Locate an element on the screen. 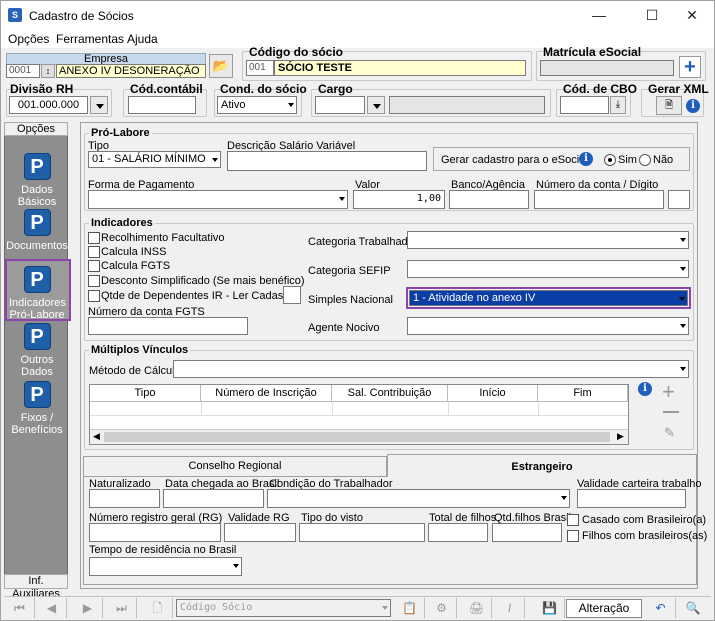 The width and height of the screenshot is (715, 621). col-inicio: Início is located at coordinates (493, 393).